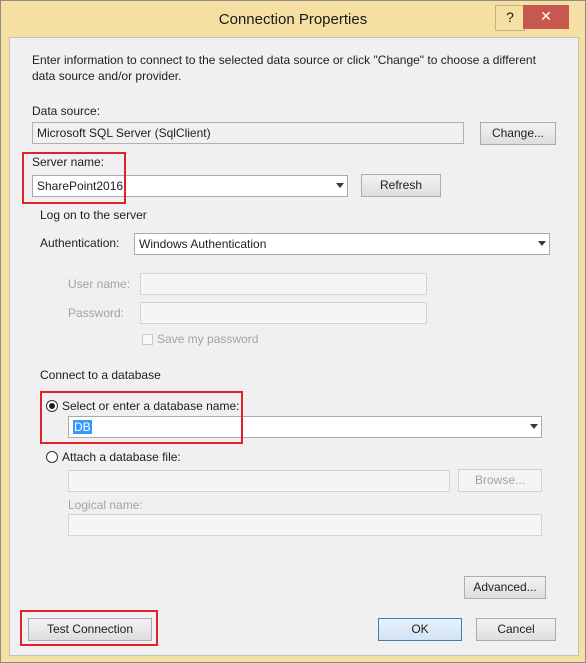  What do you see at coordinates (546, 17) in the screenshot?
I see `close-button: ✕` at bounding box center [546, 17].